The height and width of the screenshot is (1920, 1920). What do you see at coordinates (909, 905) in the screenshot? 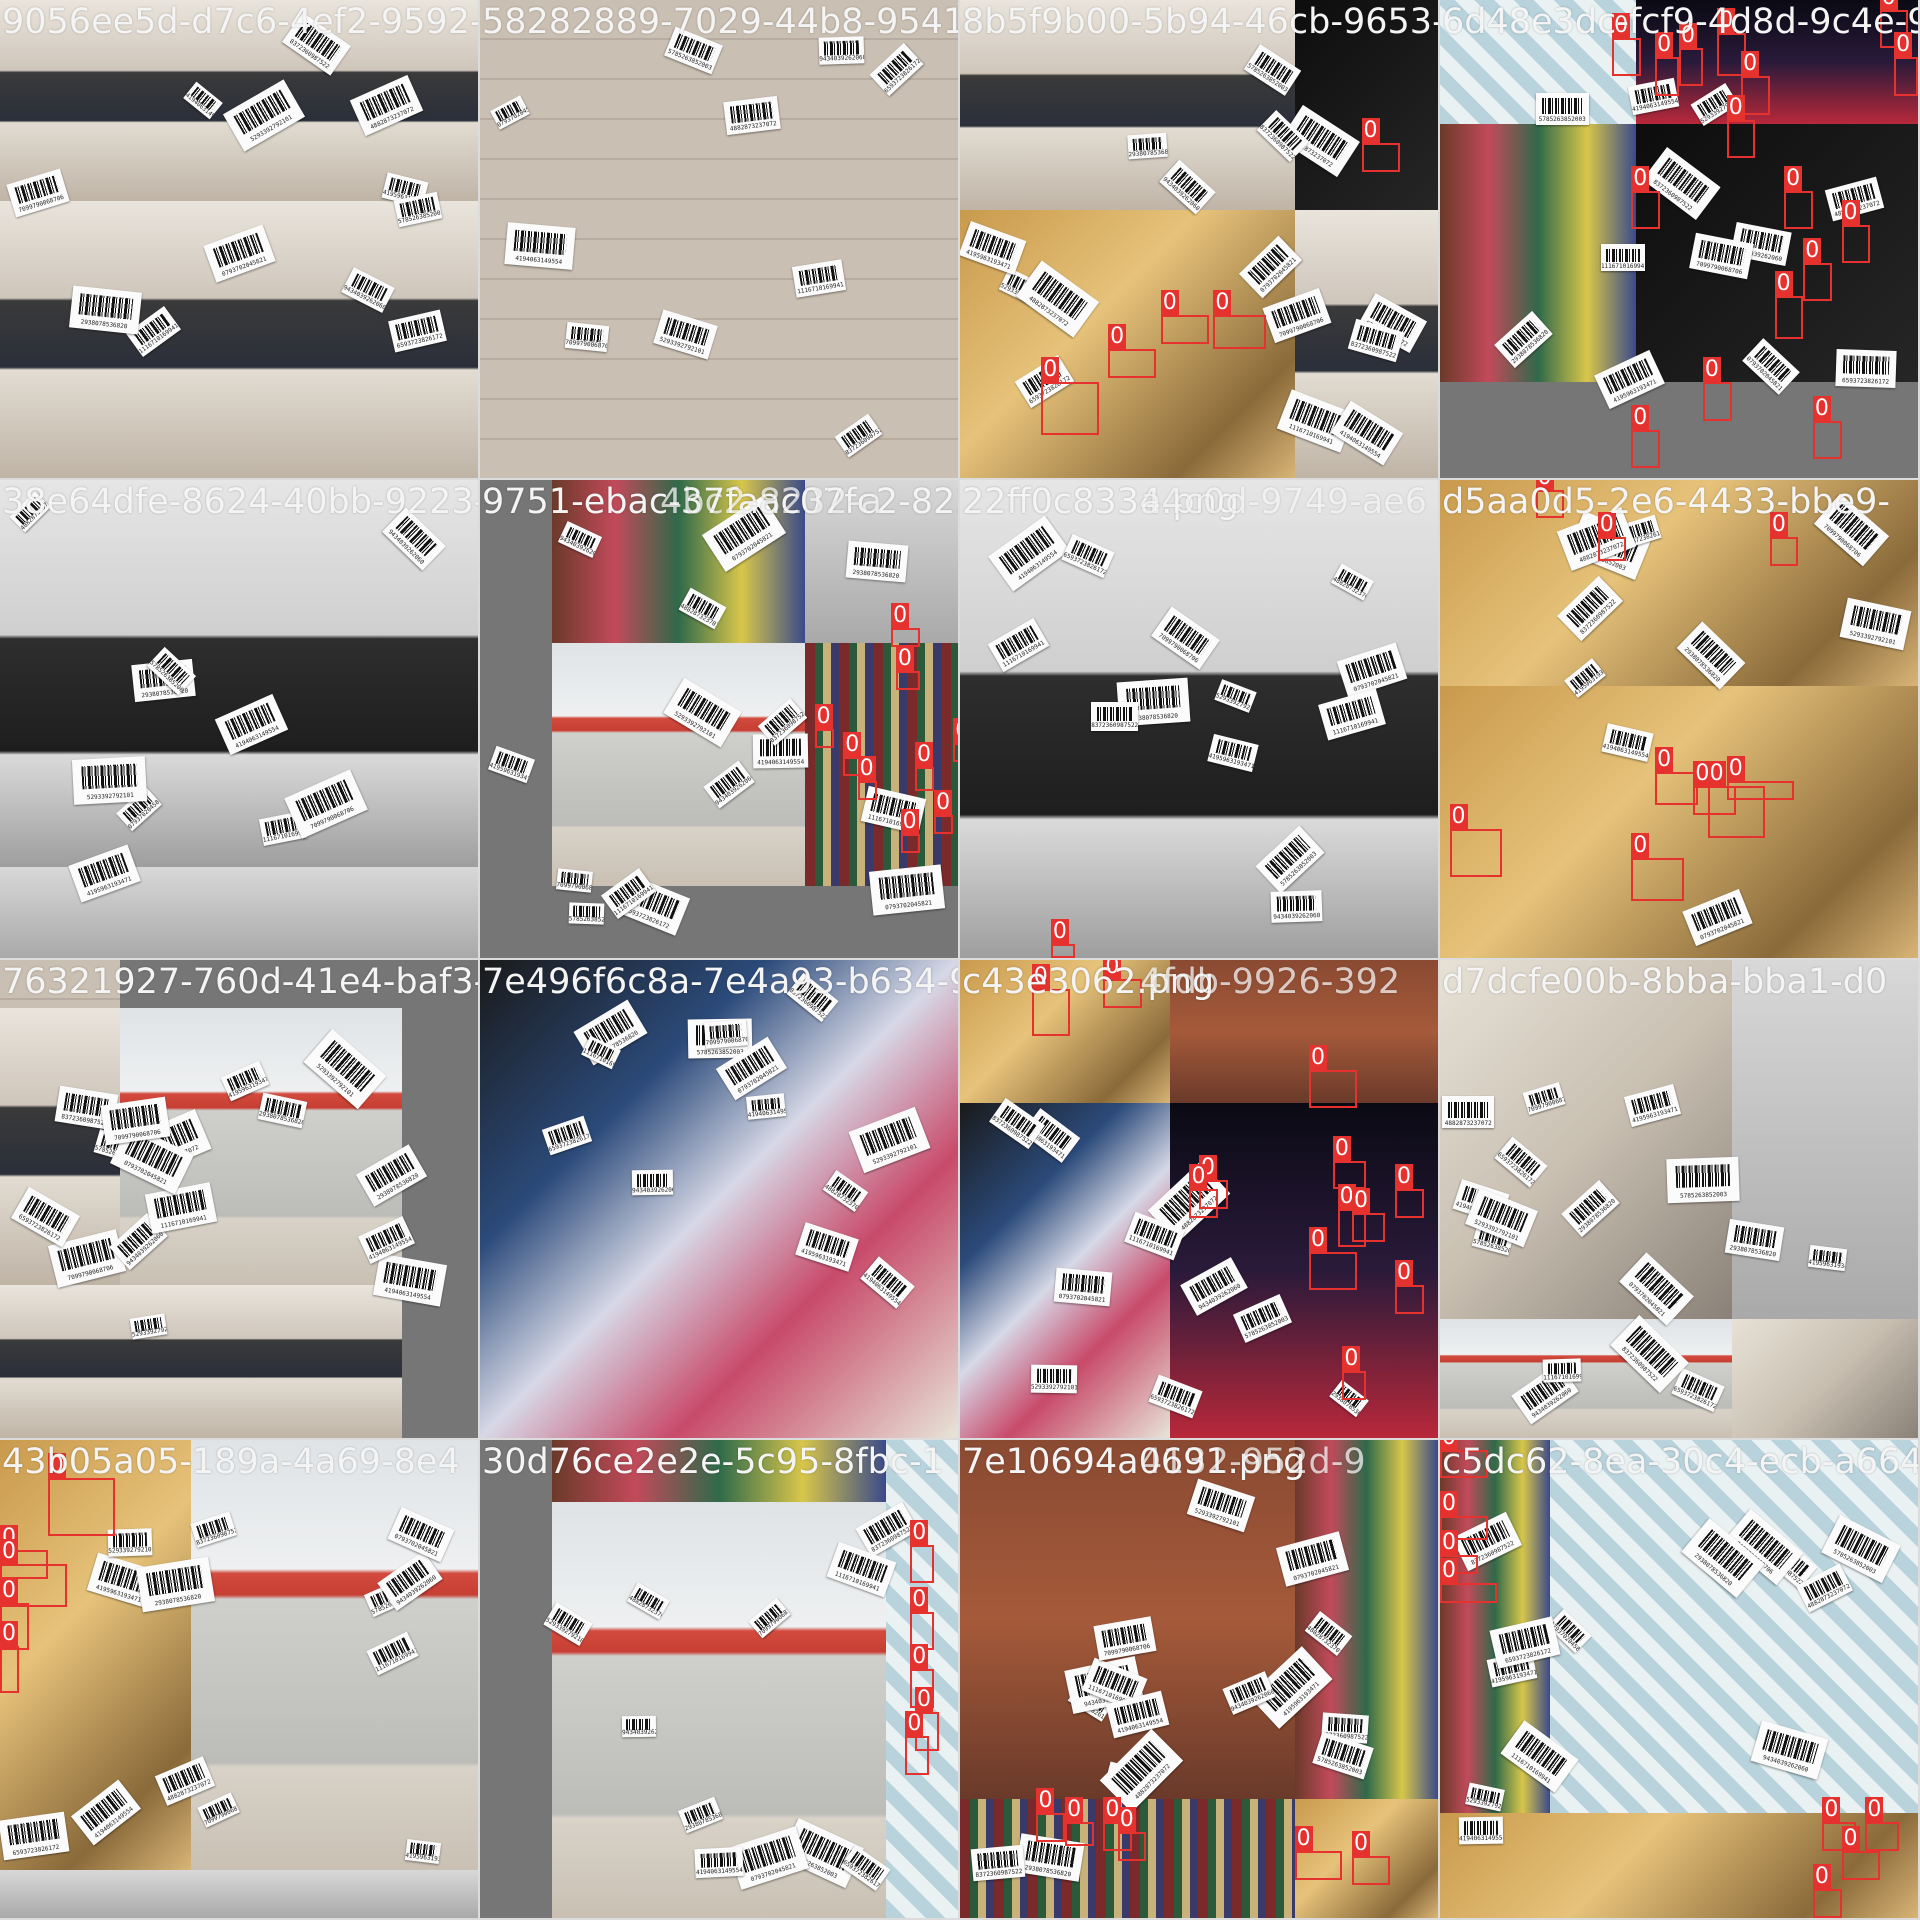
I see `barcode-number: 0793702045821` at bounding box center [909, 905].